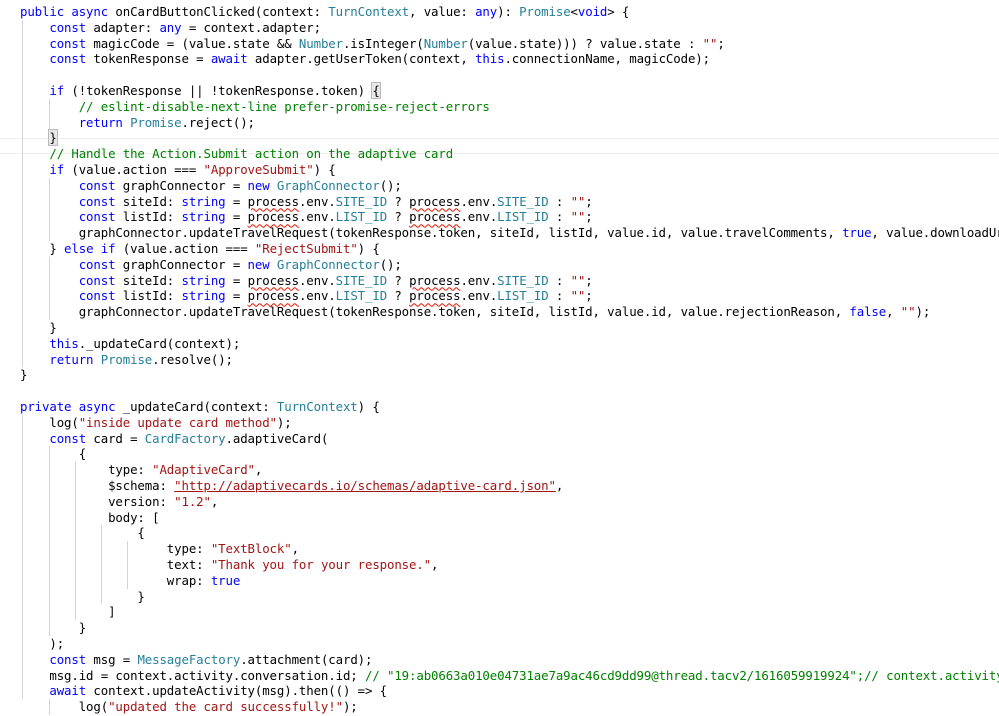  I want to click on code-token: "", so click(578, 217).